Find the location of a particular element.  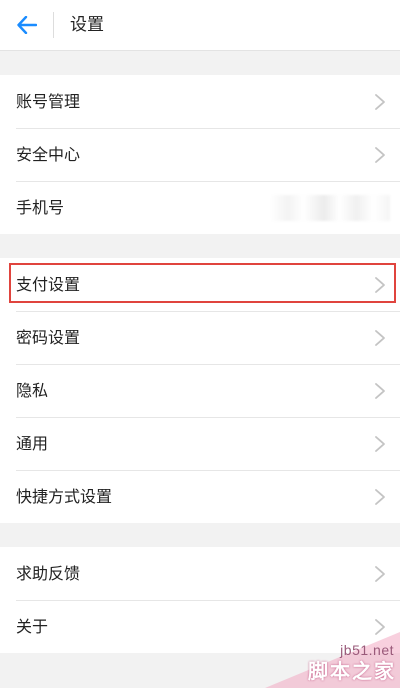

back-button is located at coordinates (27, 25).